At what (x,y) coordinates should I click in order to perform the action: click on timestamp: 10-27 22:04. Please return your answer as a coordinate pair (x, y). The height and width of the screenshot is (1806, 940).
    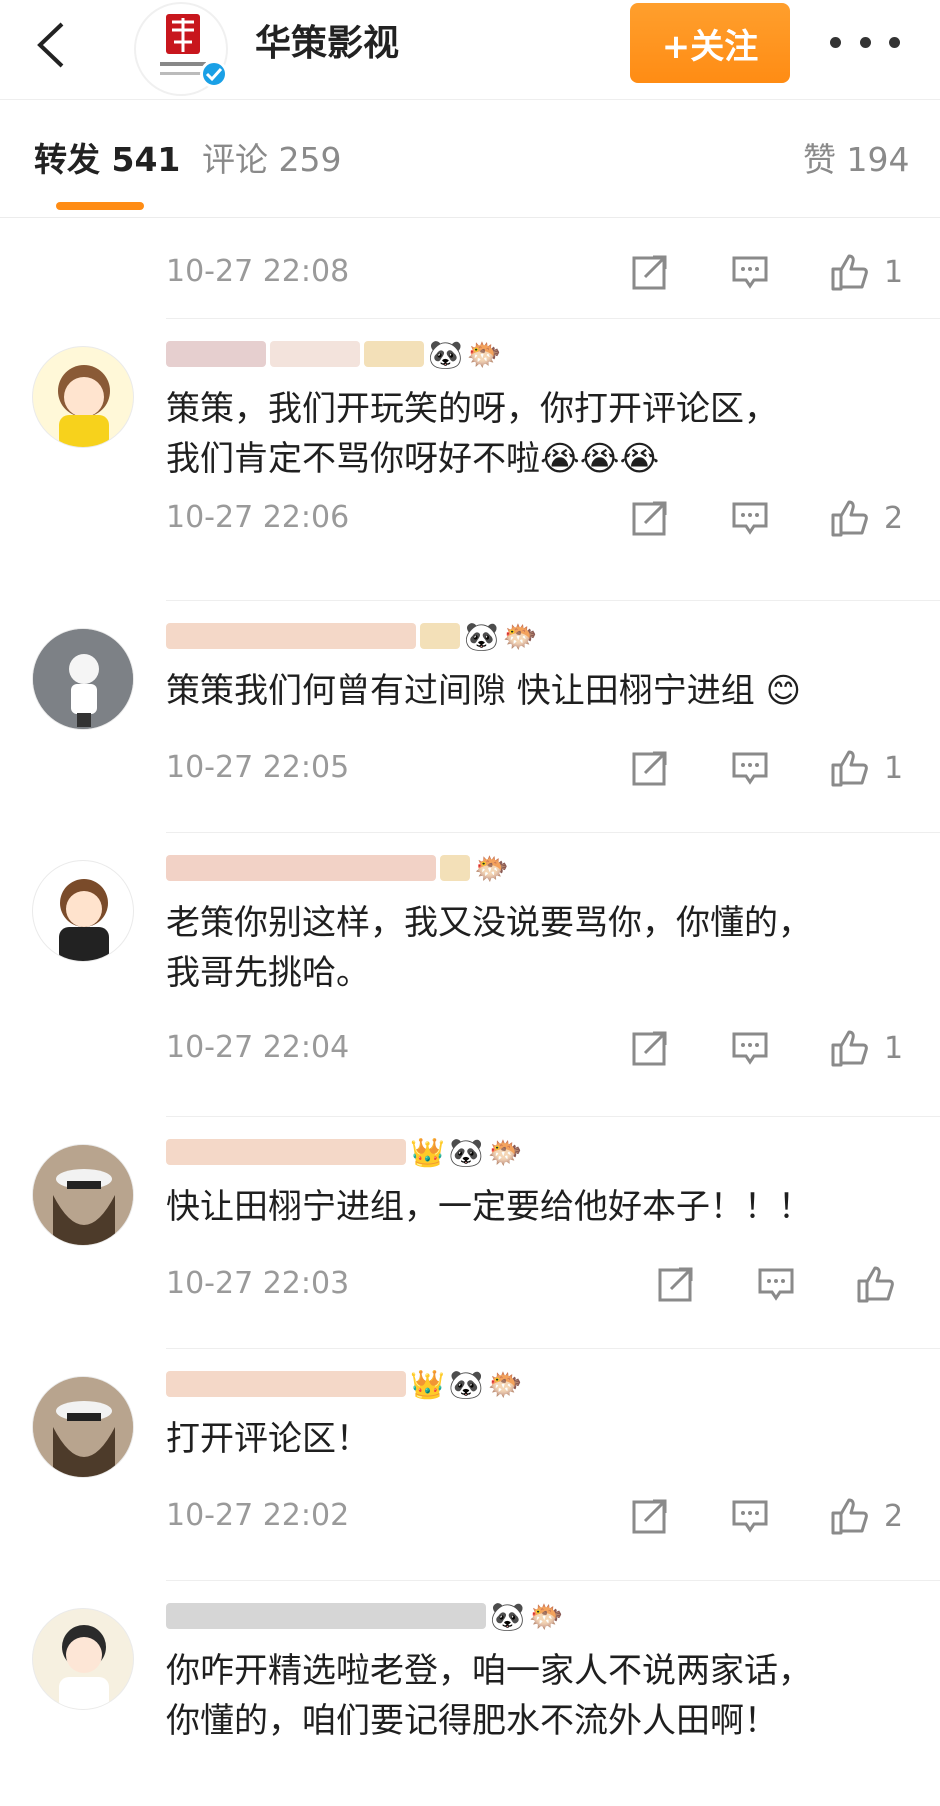
    Looking at the image, I should click on (258, 1047).